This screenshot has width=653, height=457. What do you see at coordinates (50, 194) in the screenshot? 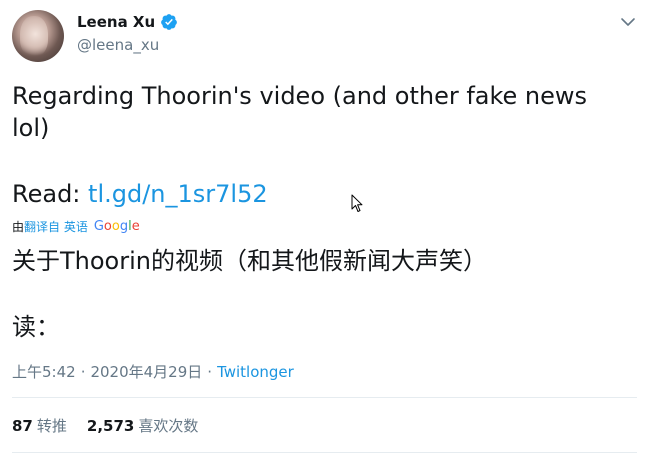
I see `read-label: Read:` at bounding box center [50, 194].